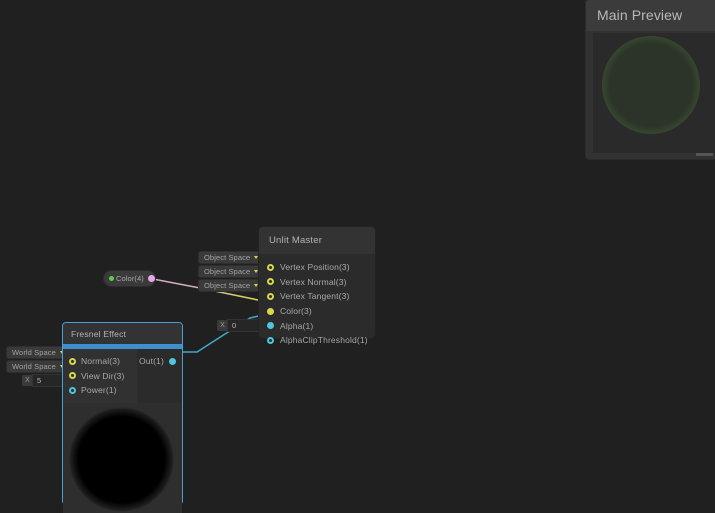 Image resolution: width=715 pixels, height=513 pixels. I want to click on main-preview-sphere, so click(651, 85).